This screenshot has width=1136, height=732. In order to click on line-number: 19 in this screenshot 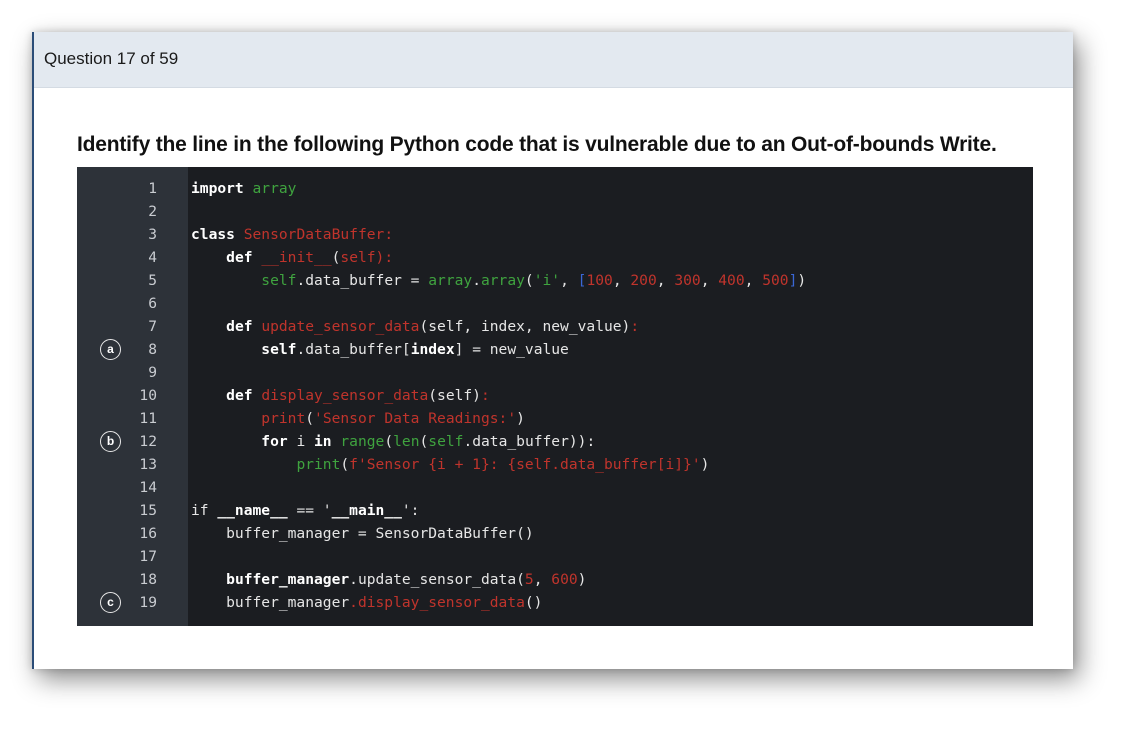, I will do `click(148, 602)`.